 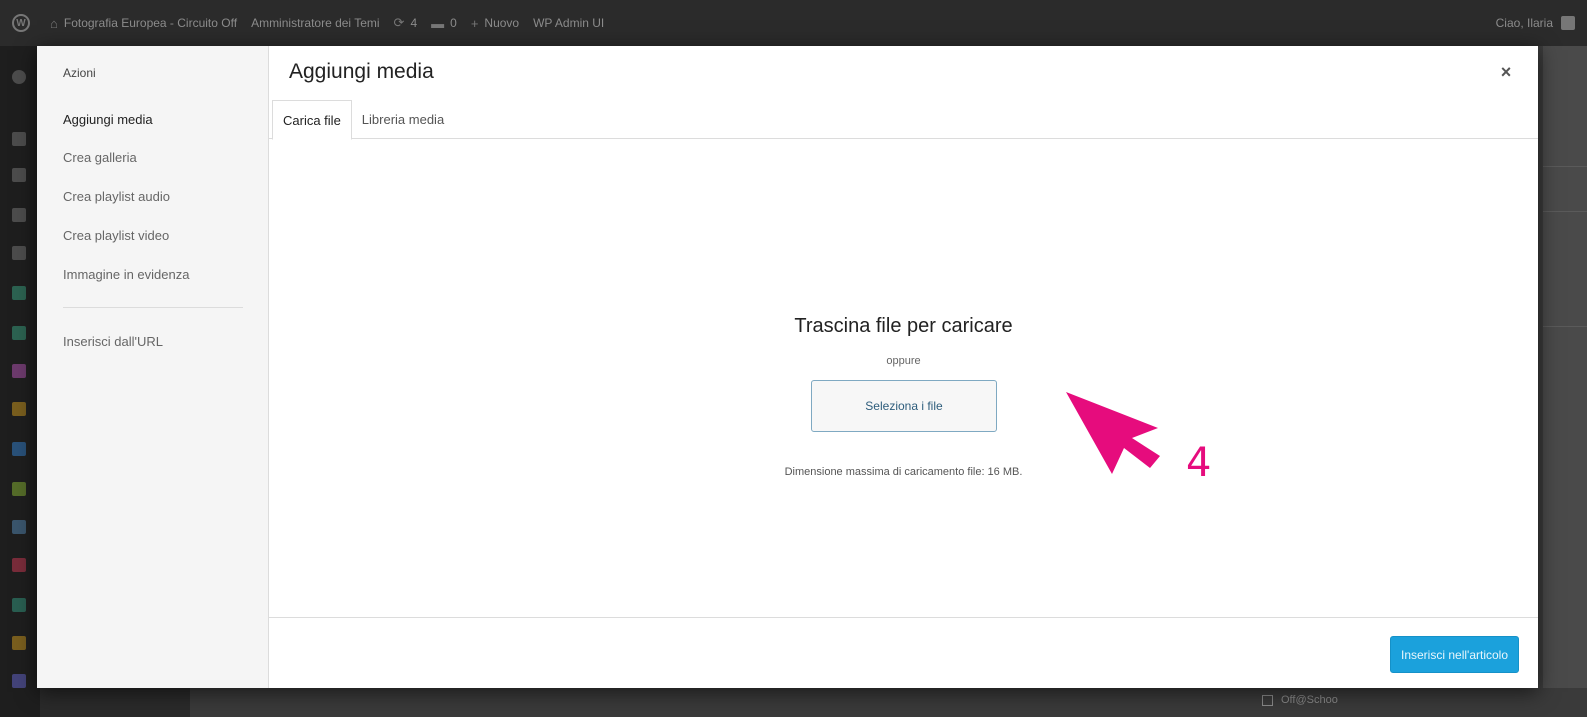 What do you see at coordinates (19, 139) in the screenshot?
I see `pin-icon` at bounding box center [19, 139].